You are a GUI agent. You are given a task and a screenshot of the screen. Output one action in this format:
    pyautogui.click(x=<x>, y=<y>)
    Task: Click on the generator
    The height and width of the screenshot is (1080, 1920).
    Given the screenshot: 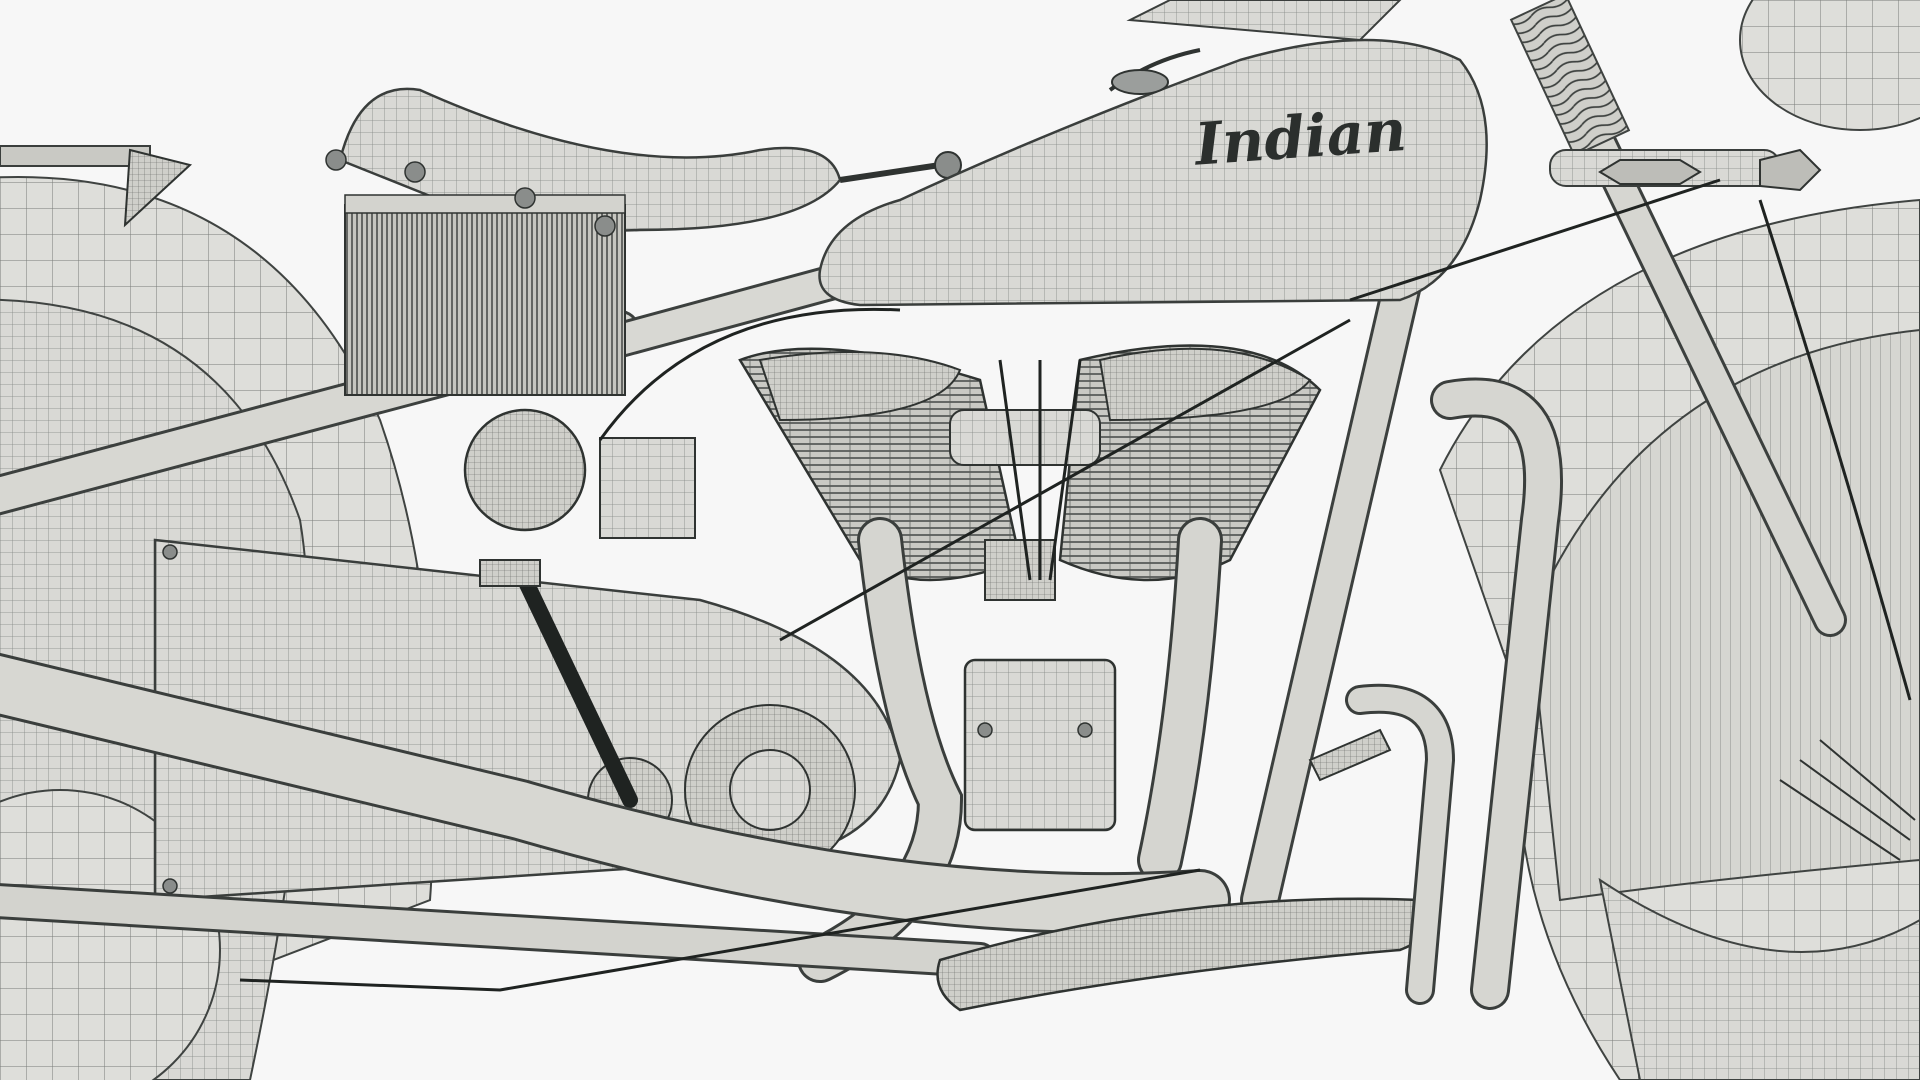 What is the action you would take?
    pyautogui.click(x=579, y=473)
    